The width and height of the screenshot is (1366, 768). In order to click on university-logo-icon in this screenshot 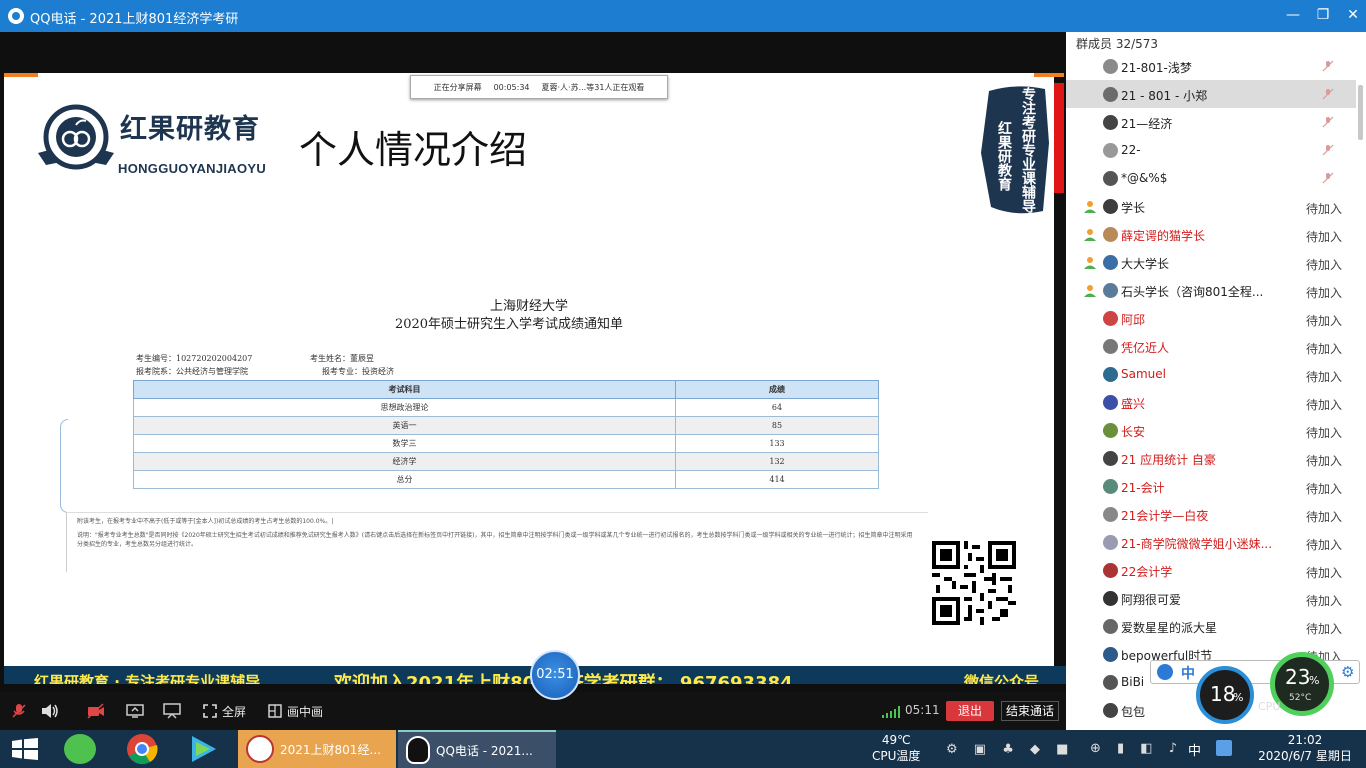, I will do `click(260, 749)`.